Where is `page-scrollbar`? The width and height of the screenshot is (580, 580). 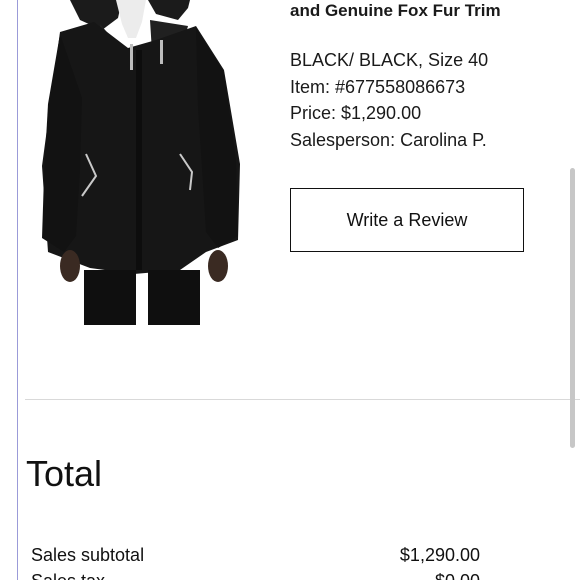
page-scrollbar is located at coordinates (572, 308).